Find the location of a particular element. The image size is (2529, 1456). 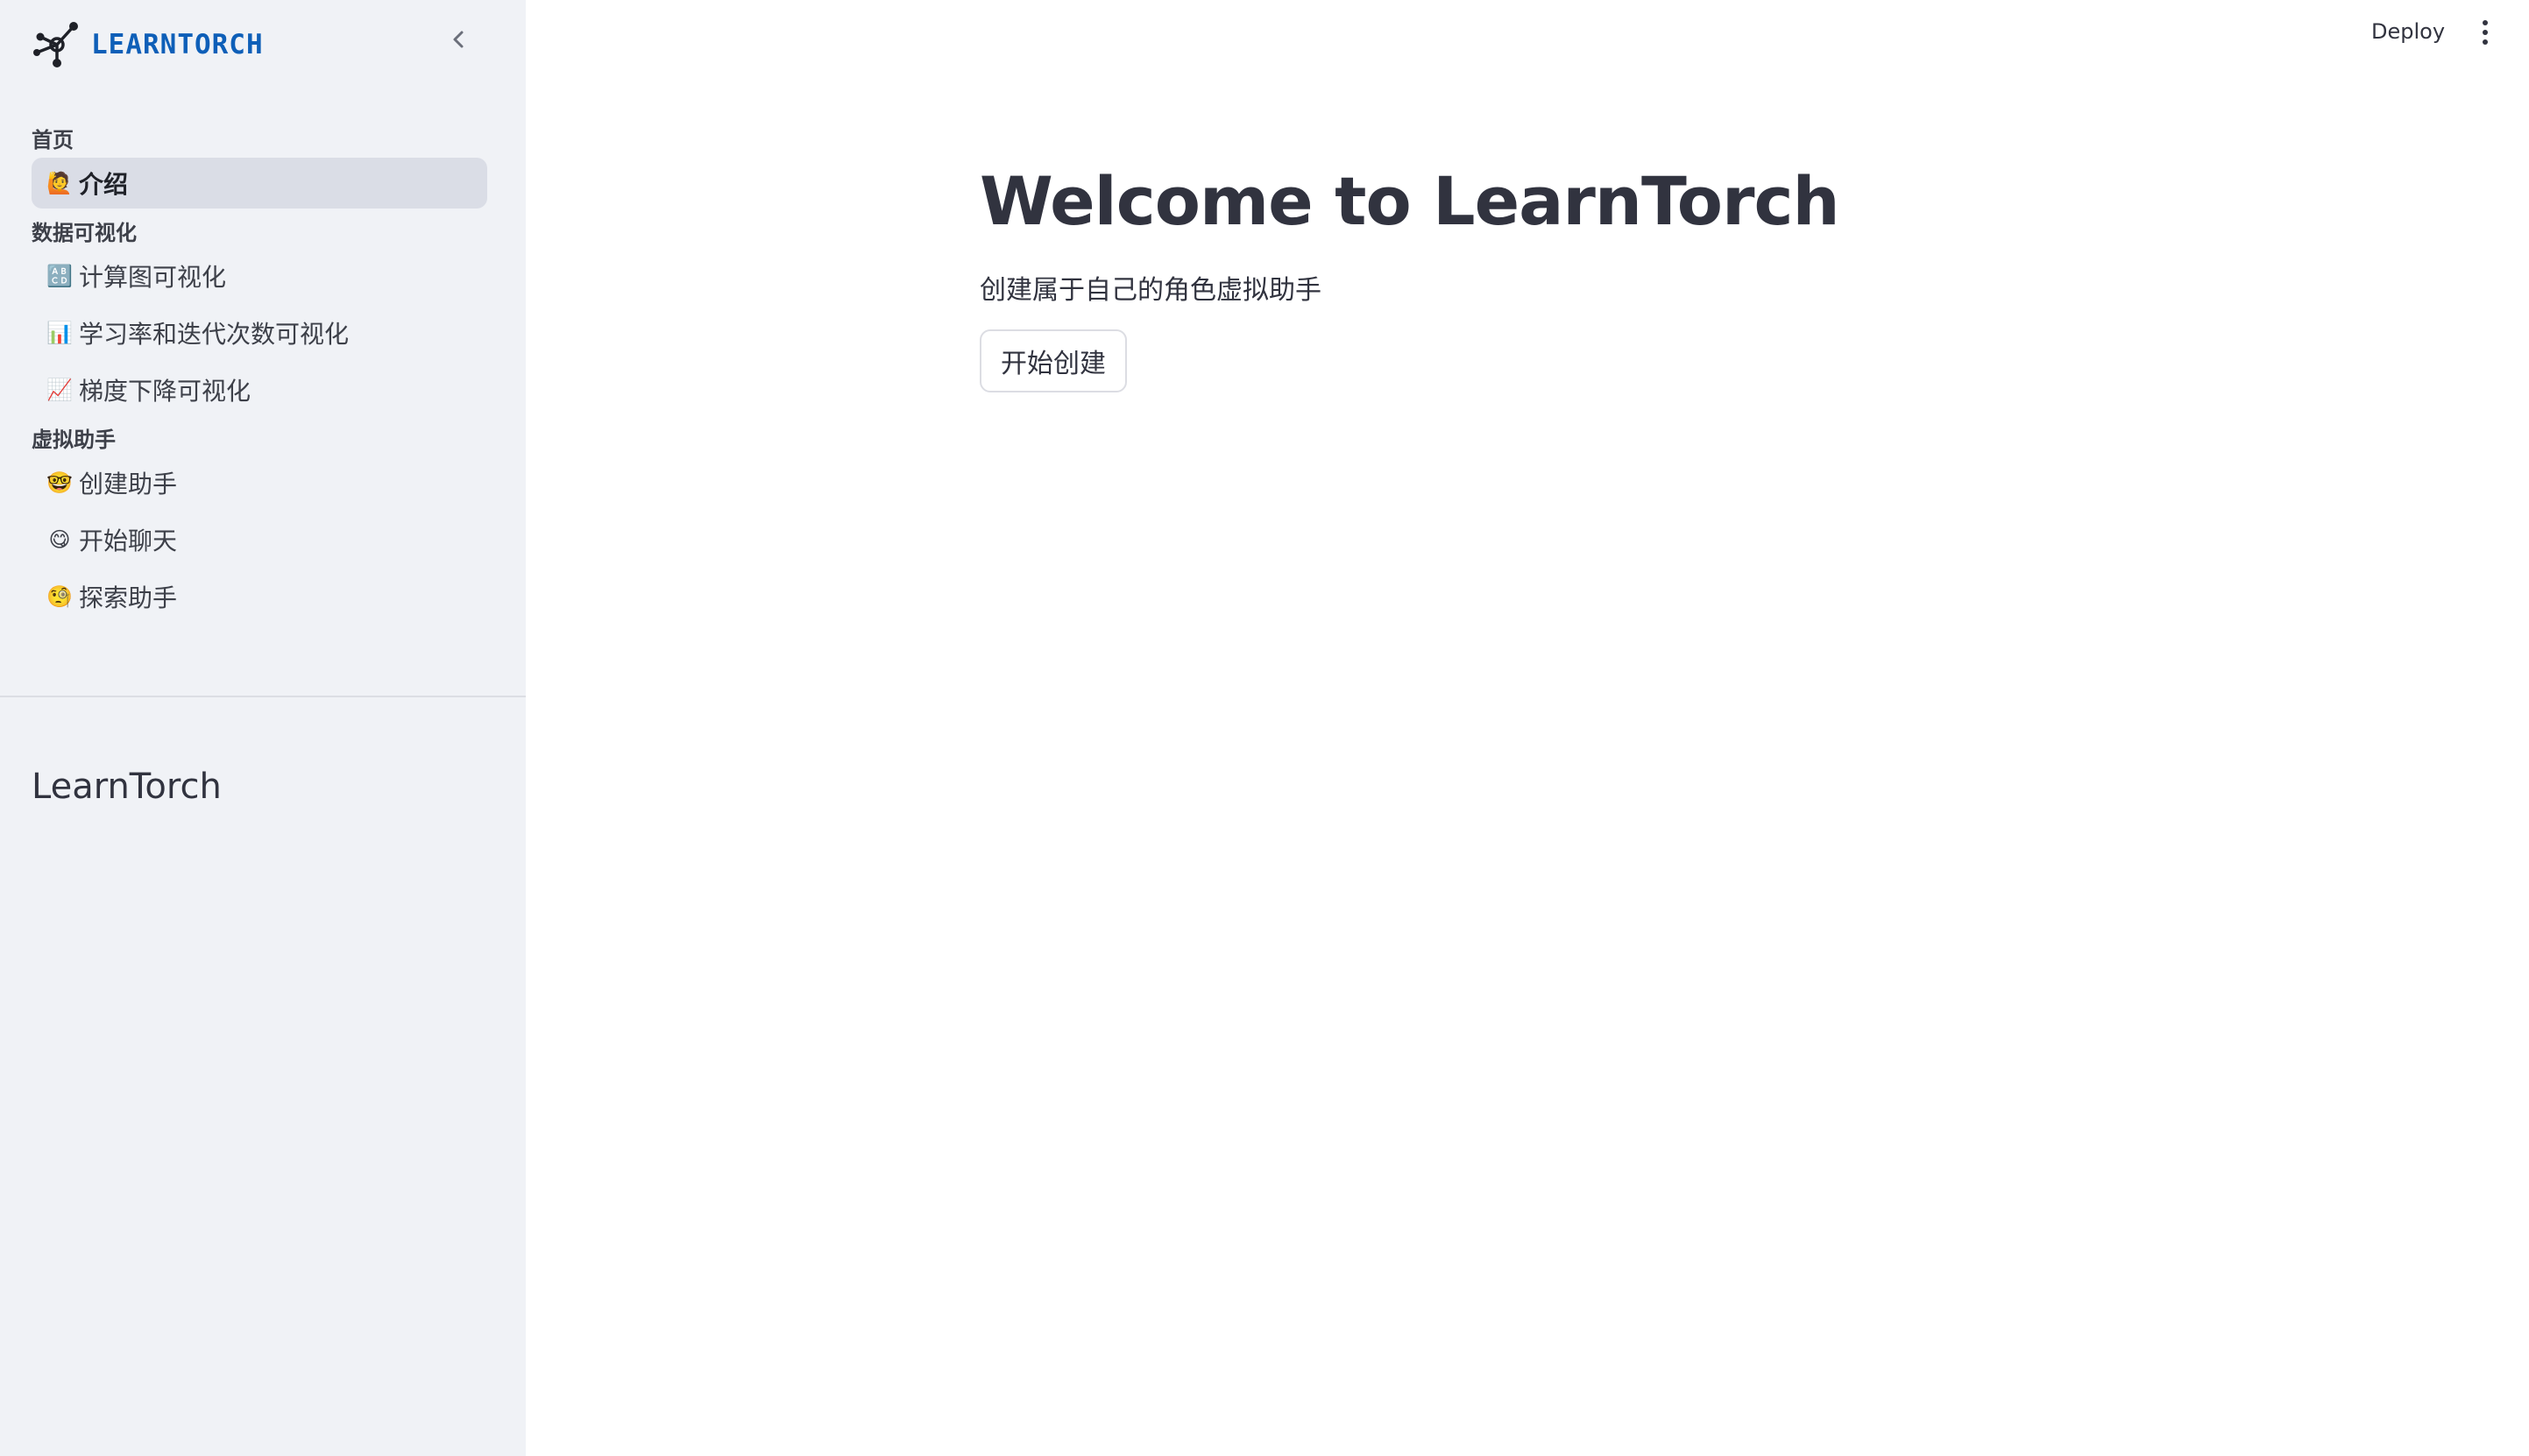

sidebar-item-start-chat: 😋 开始聊天 is located at coordinates (259, 539).